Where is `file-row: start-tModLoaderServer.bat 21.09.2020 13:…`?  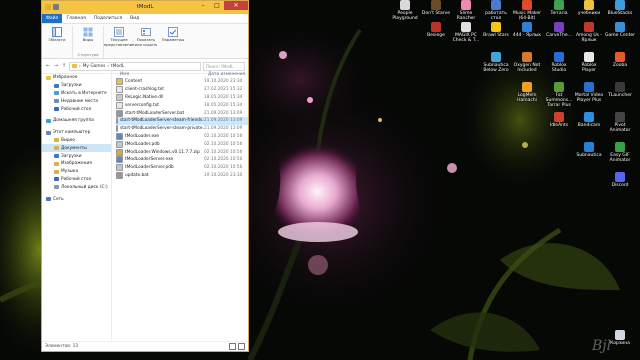 file-row: start-tModLoaderServer.bat 21.09.2020 13:… is located at coordinates (182, 113).